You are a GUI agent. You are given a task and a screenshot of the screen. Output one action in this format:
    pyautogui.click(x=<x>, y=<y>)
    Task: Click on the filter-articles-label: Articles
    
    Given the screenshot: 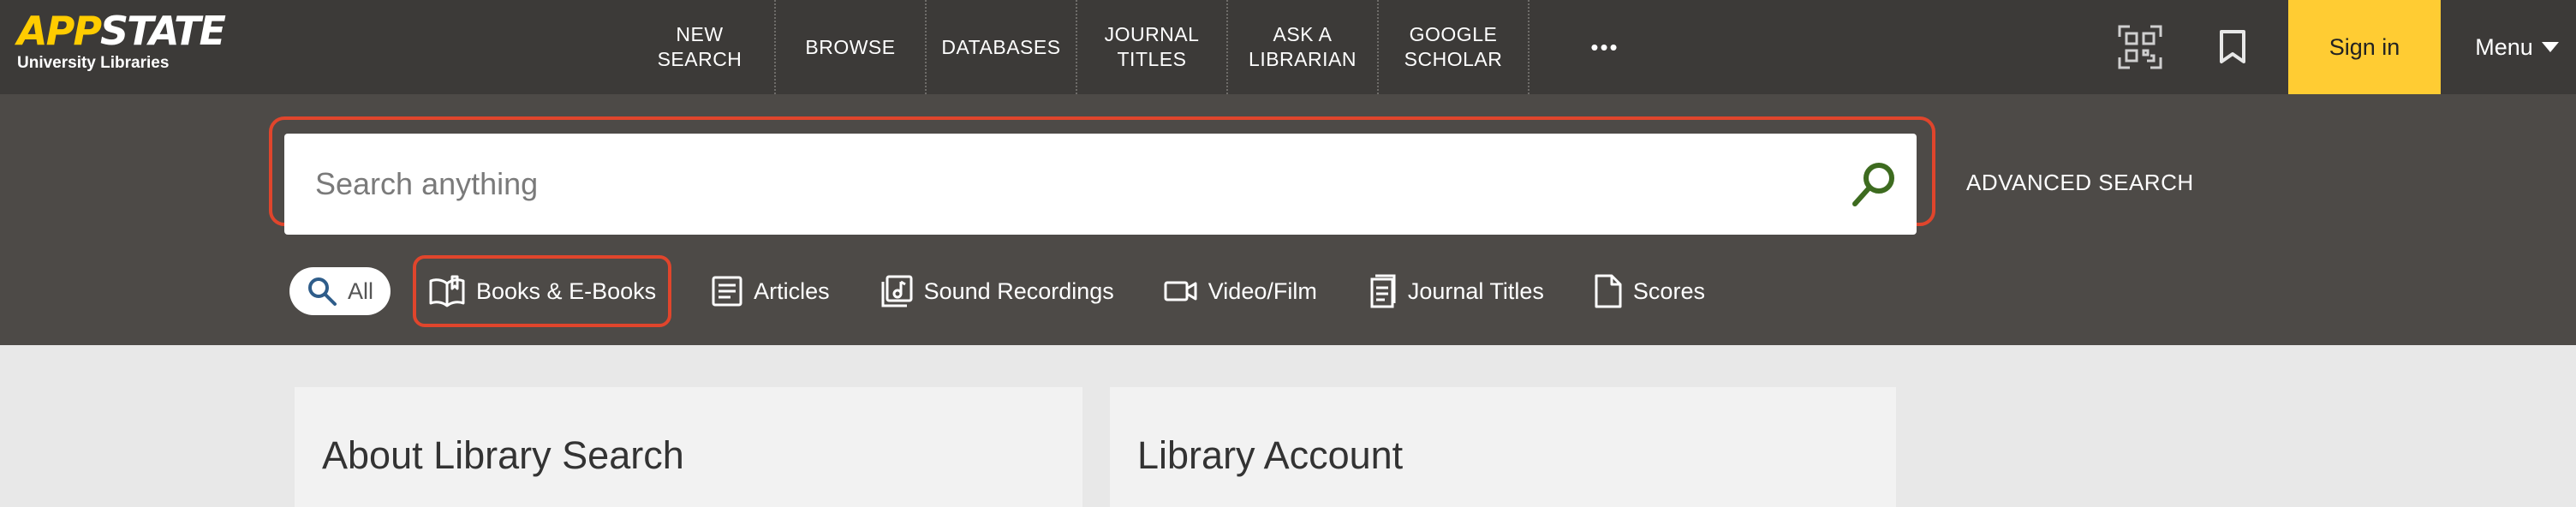 What is the action you would take?
    pyautogui.click(x=792, y=290)
    